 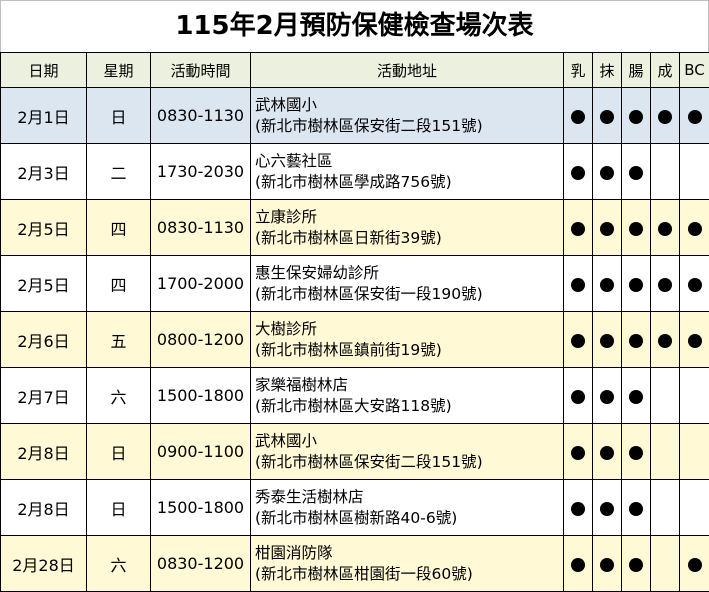 I want to click on table-row: 2月8日日 0900-1100 武林國小 (新北市樹林區保安街二段151號), so click(x=354, y=451).